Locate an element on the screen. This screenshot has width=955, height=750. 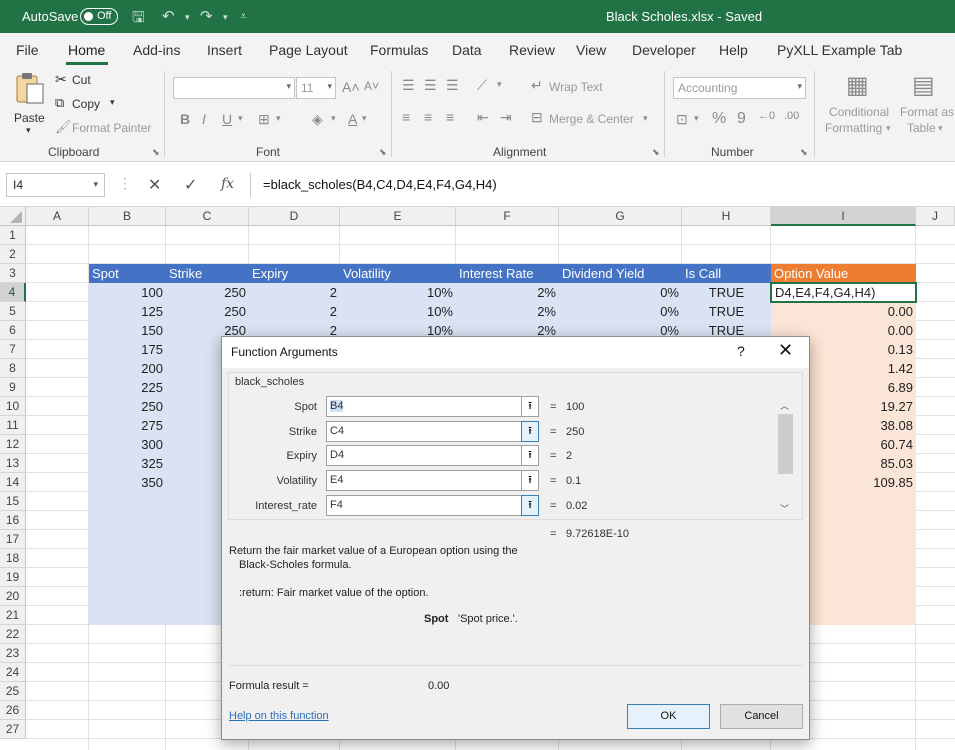
tab-data: Data is located at coordinates (467, 50).